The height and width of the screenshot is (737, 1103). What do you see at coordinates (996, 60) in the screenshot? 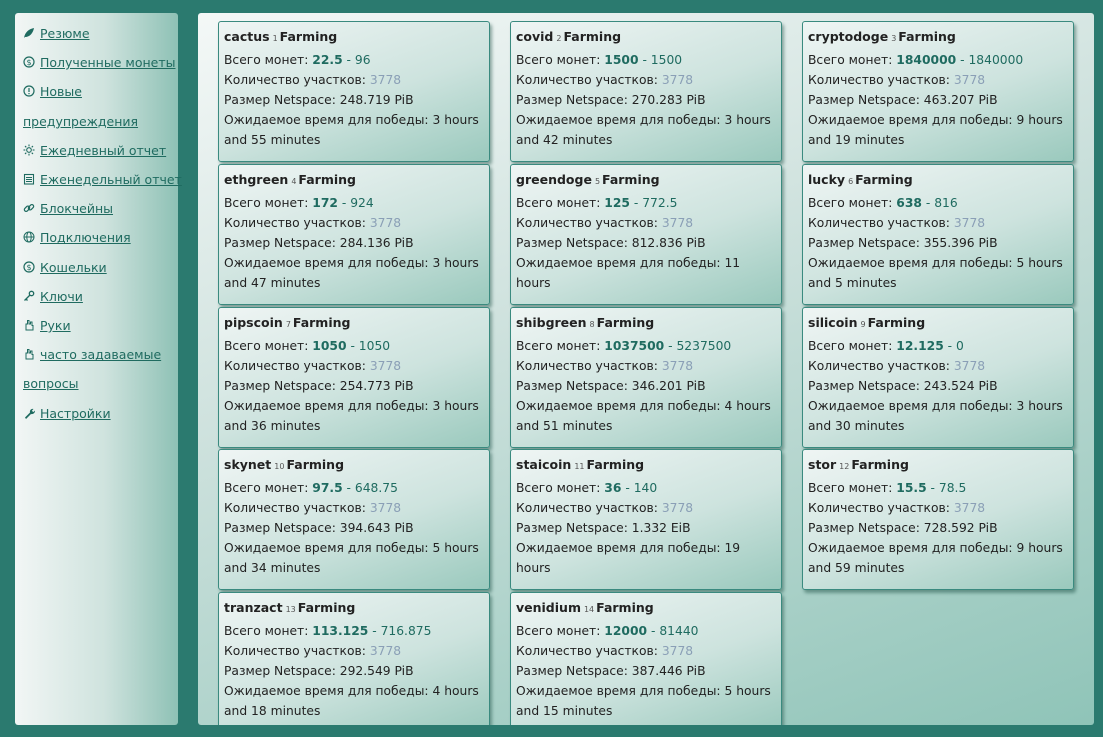
I see `coins-total: 1840000` at bounding box center [996, 60].